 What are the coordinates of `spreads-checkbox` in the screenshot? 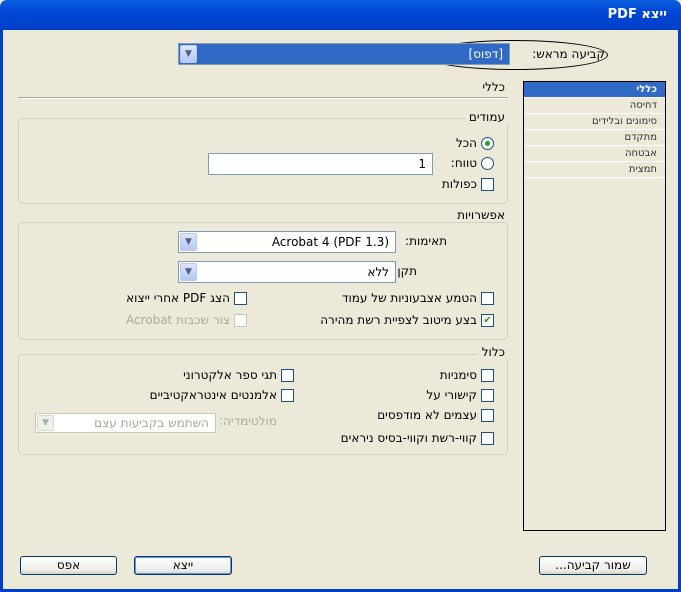 It's located at (487, 184).